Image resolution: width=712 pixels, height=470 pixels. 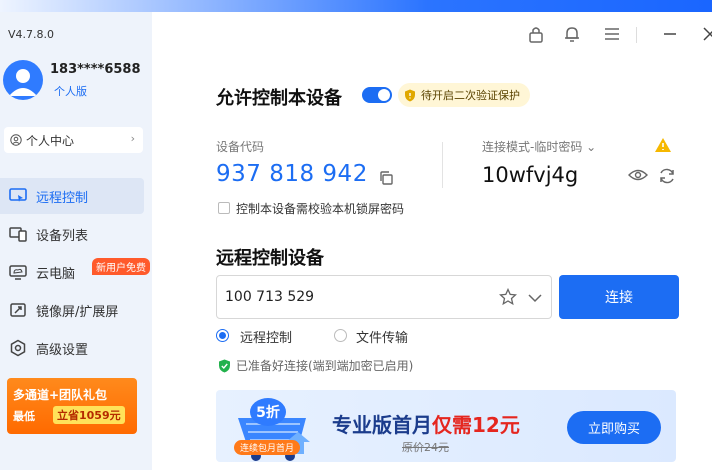 I want to click on allow-control-title: 允许控制本设备, so click(x=279, y=98).